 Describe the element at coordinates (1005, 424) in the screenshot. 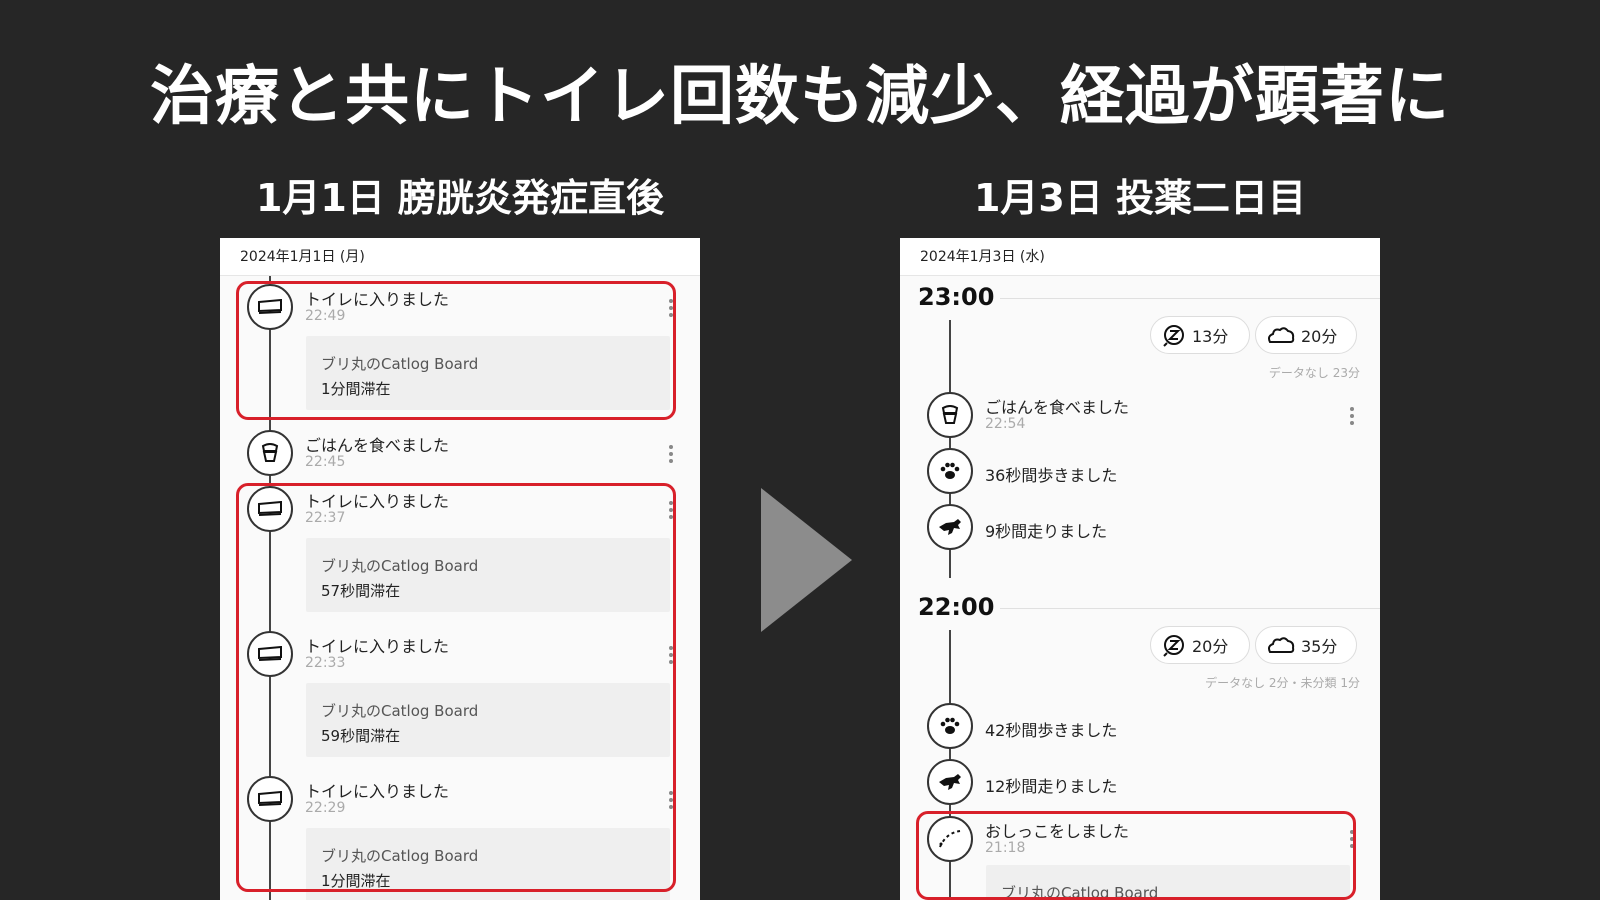

I see `event-time: 22:54` at that location.